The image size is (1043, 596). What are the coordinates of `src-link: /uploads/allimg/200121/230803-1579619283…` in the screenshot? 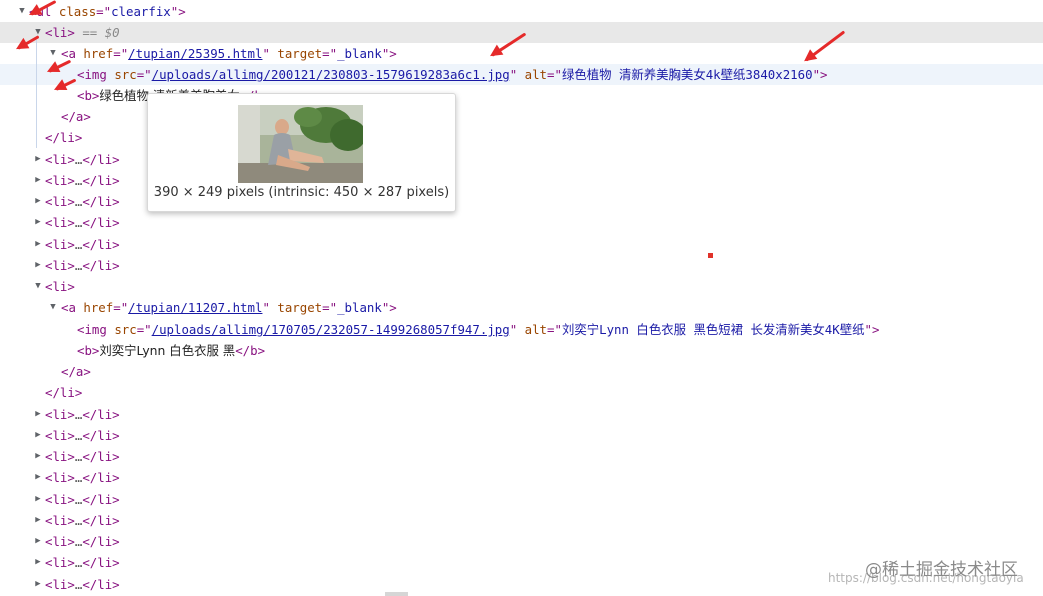 It's located at (331, 74).